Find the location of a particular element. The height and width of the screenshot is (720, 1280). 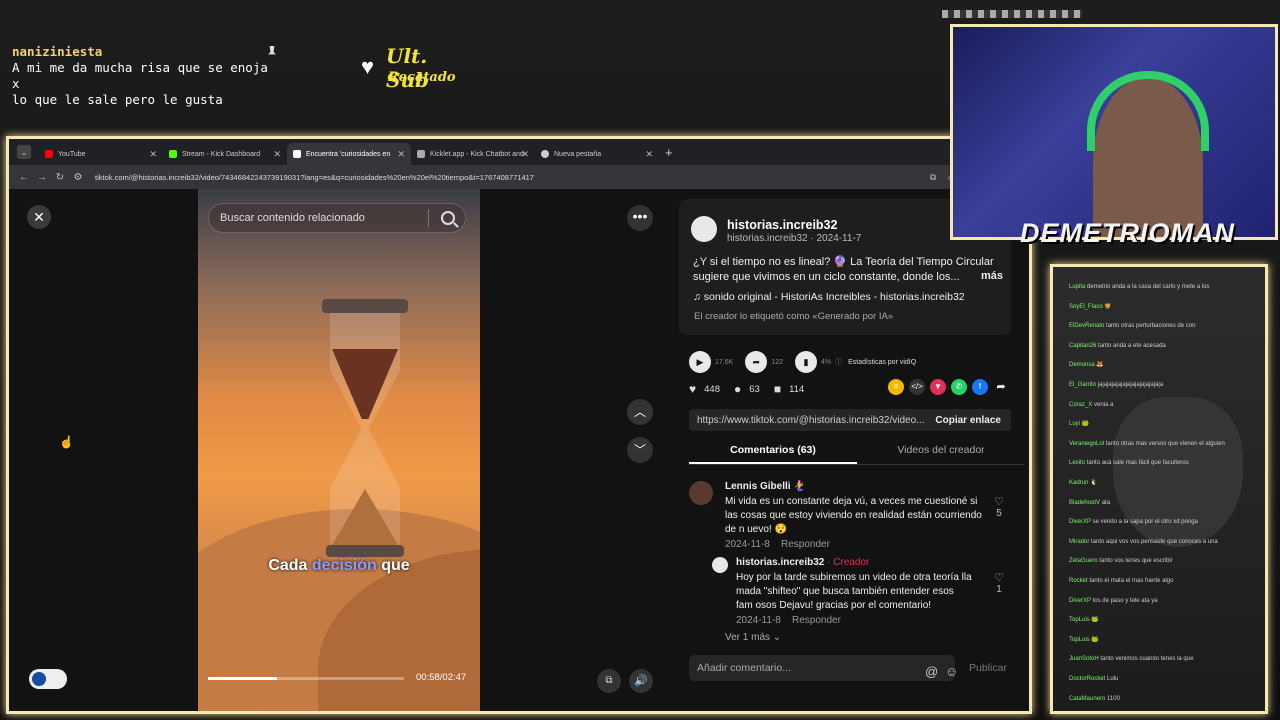

more-options-button: ••• is located at coordinates (640, 218).